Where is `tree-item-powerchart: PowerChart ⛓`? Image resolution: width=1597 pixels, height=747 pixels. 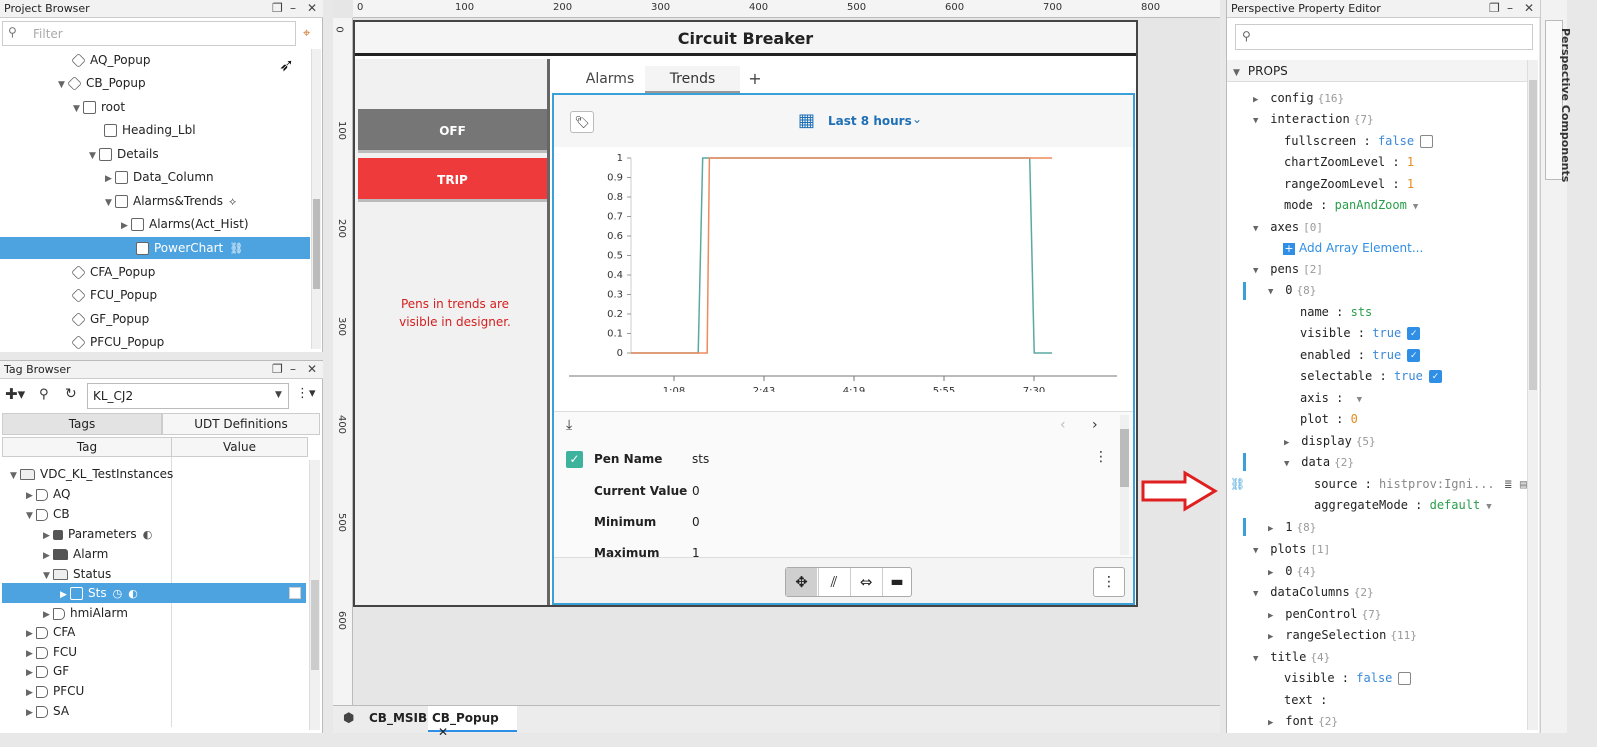
tree-item-powerchart: PowerChart ⛓ is located at coordinates (155, 248).